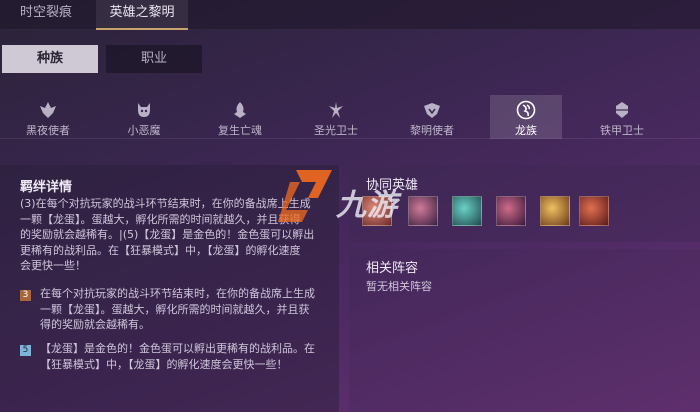 The width and height of the screenshot is (700, 412). Describe the element at coordinates (526, 110) in the screenshot. I see `dragon-icon` at that location.